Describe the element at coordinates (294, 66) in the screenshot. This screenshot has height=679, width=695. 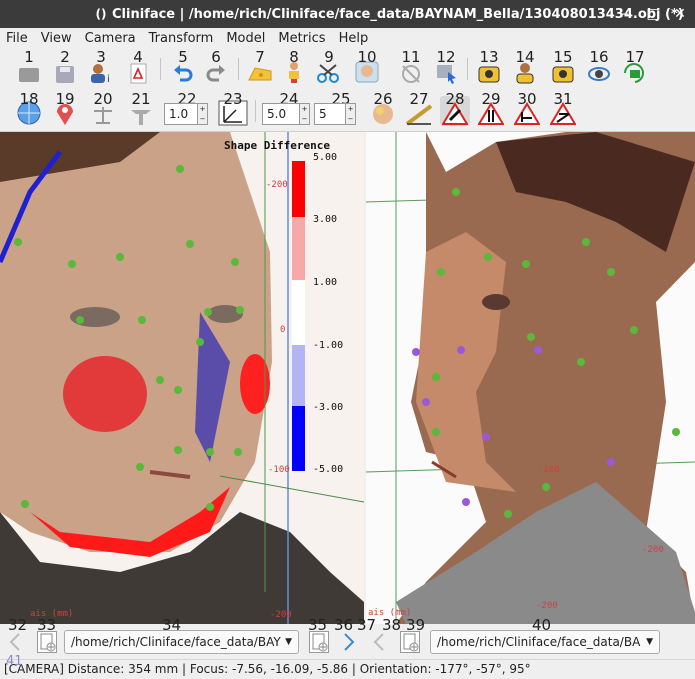
I see `paint-person-button: 8` at that location.